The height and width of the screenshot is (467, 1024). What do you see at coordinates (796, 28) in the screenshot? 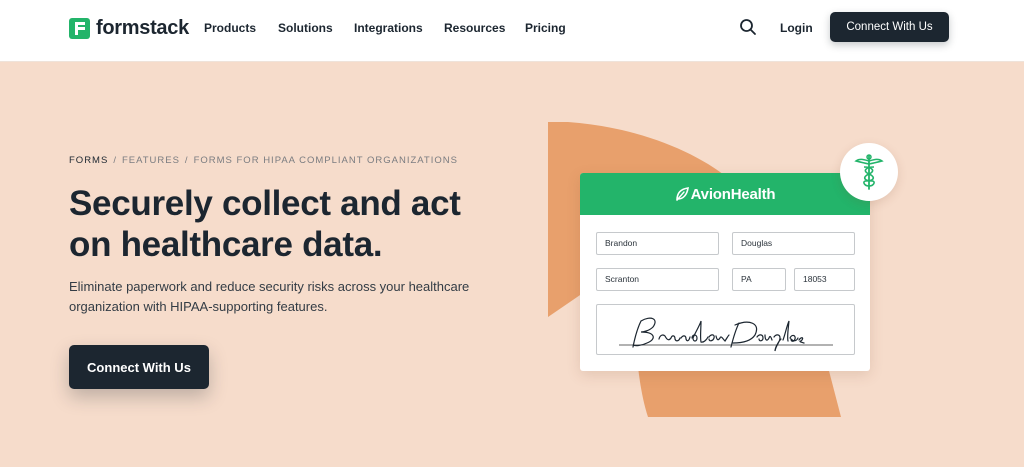
I see `login-link: Login` at bounding box center [796, 28].